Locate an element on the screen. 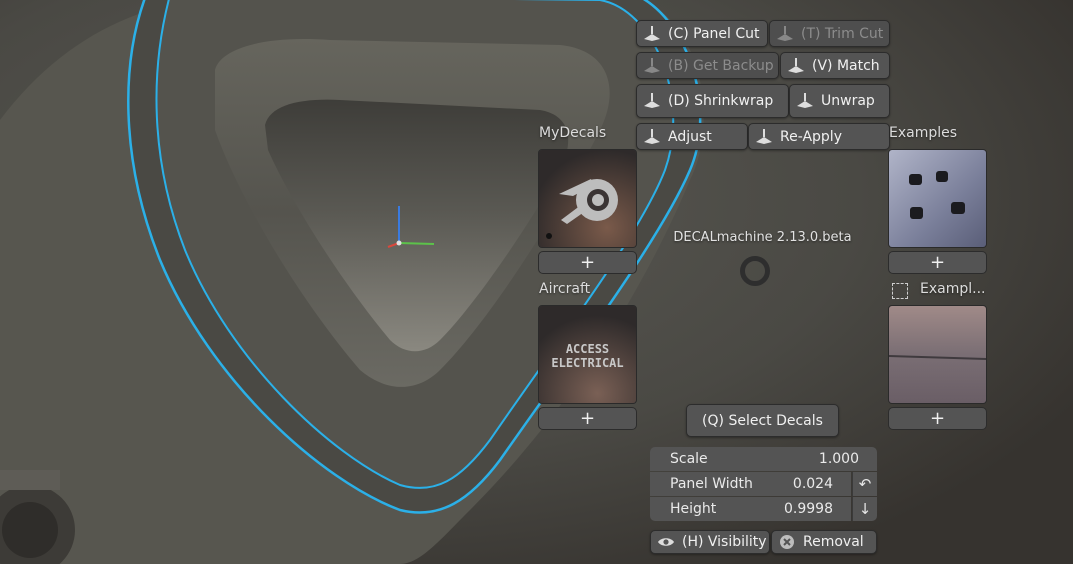  arrow-down-icon: ↓ is located at coordinates (864, 509).